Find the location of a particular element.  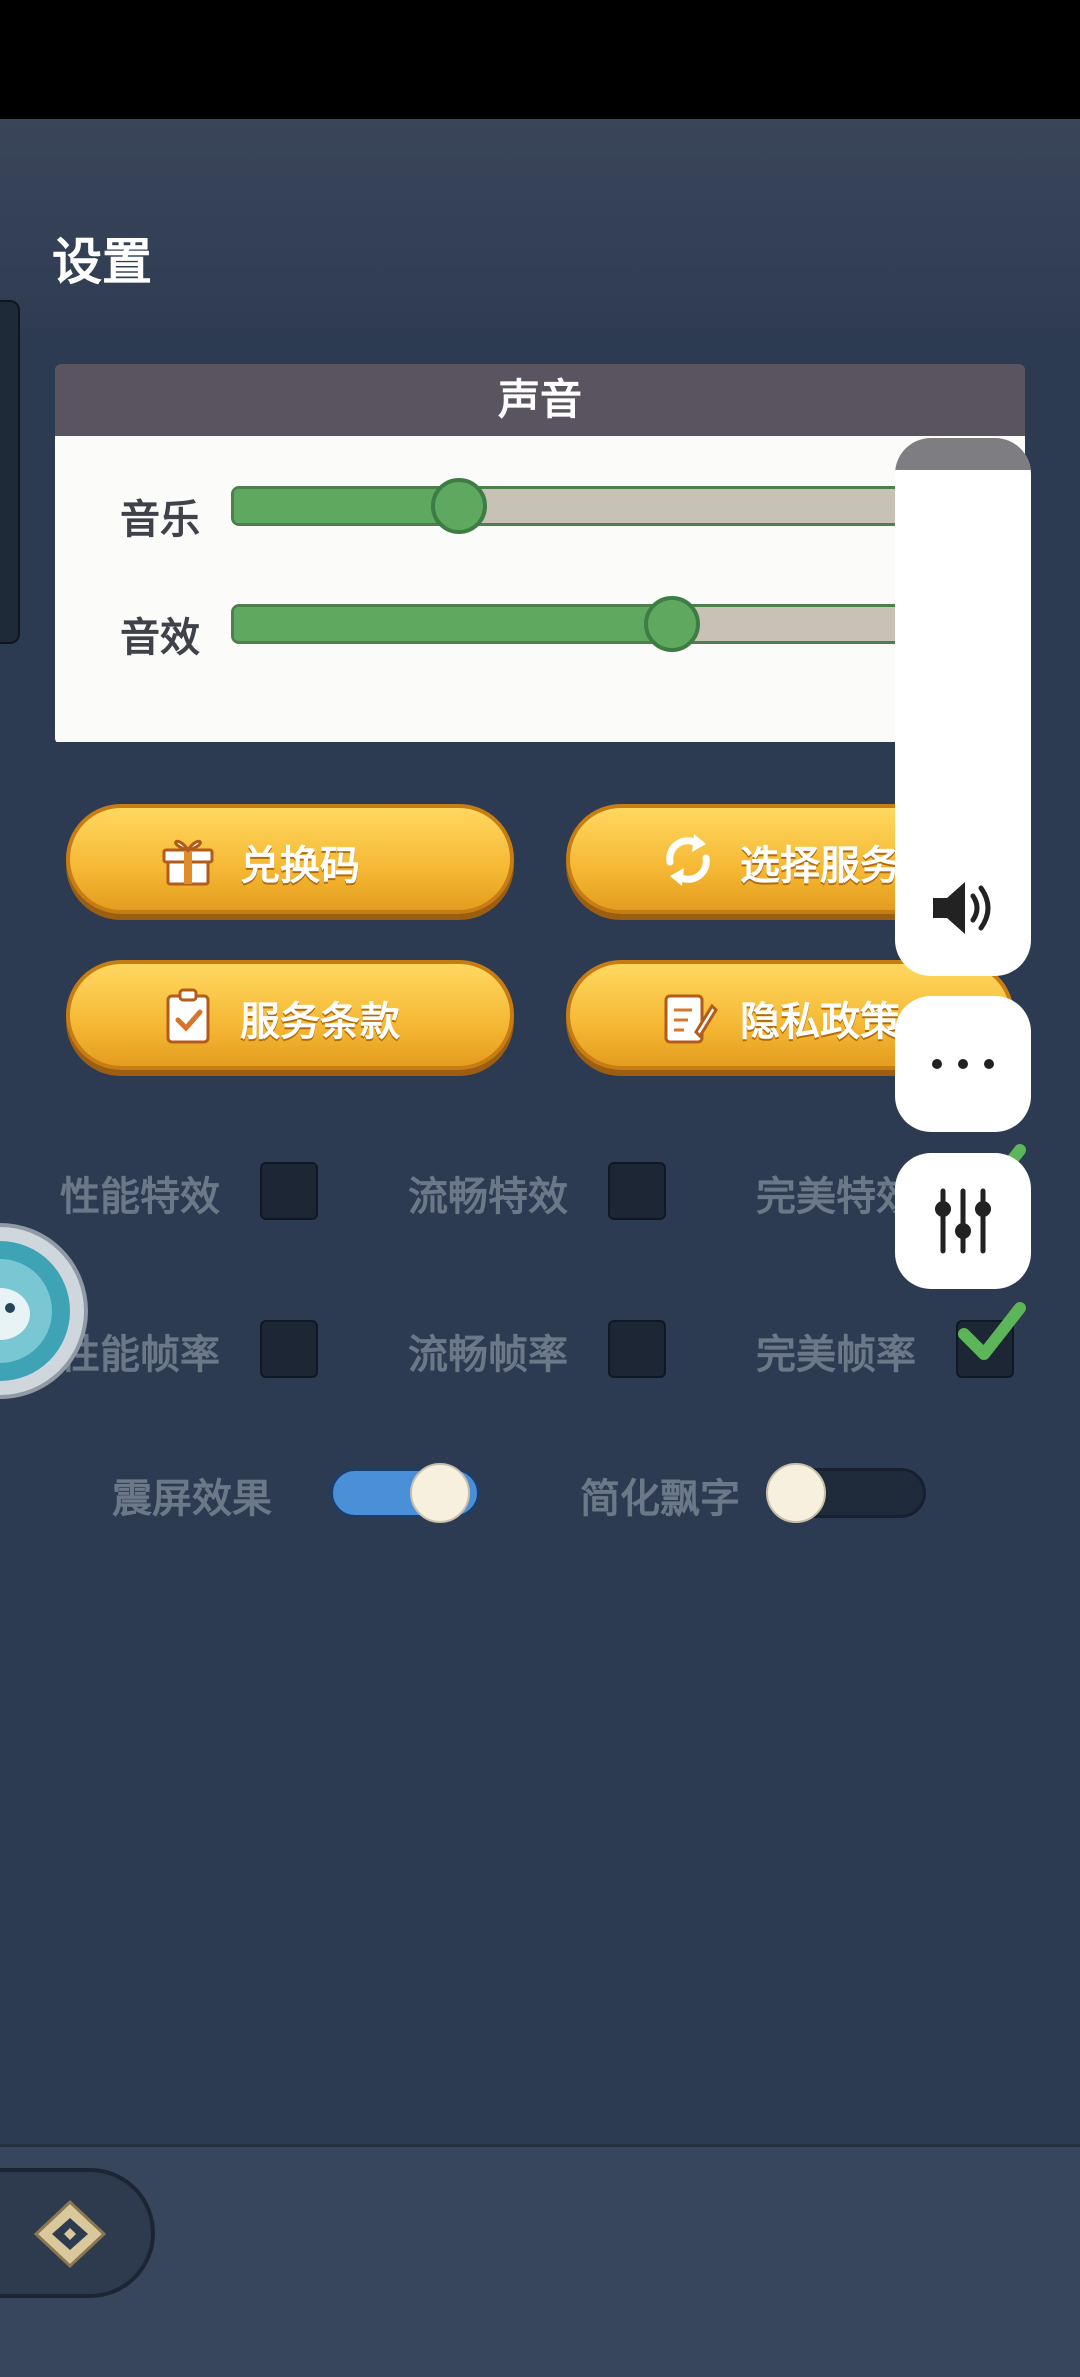

clipboard-check-icon is located at coordinates (188, 1016).